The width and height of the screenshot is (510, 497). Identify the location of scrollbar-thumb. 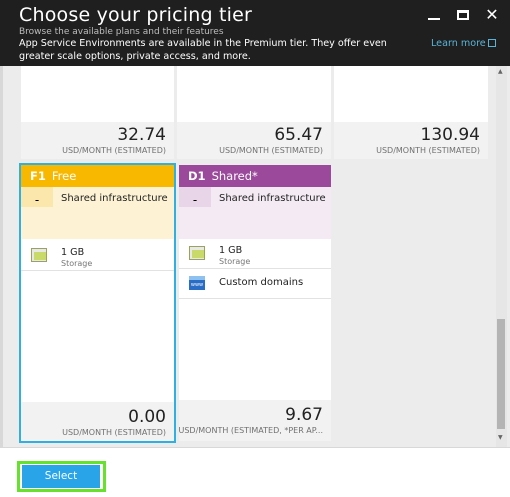
(501, 374).